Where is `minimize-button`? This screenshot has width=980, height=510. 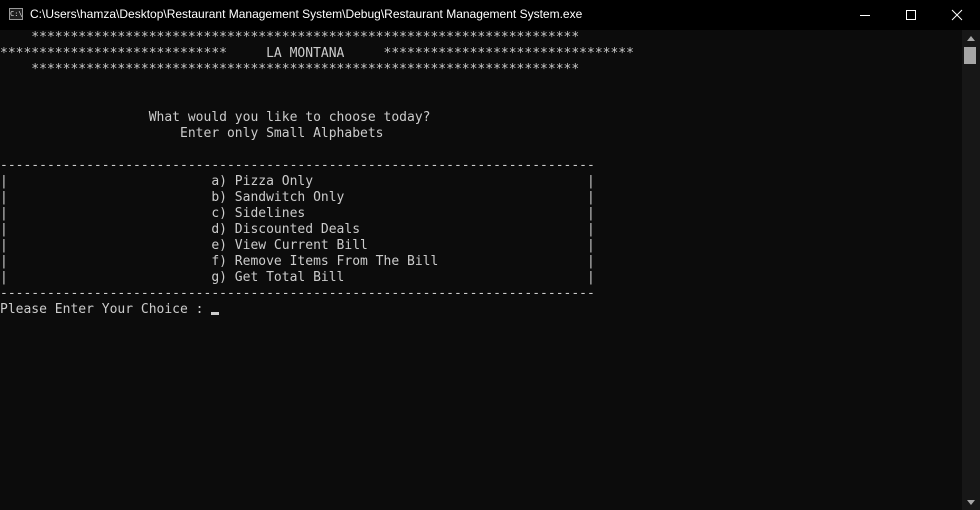
minimize-button is located at coordinates (865, 15).